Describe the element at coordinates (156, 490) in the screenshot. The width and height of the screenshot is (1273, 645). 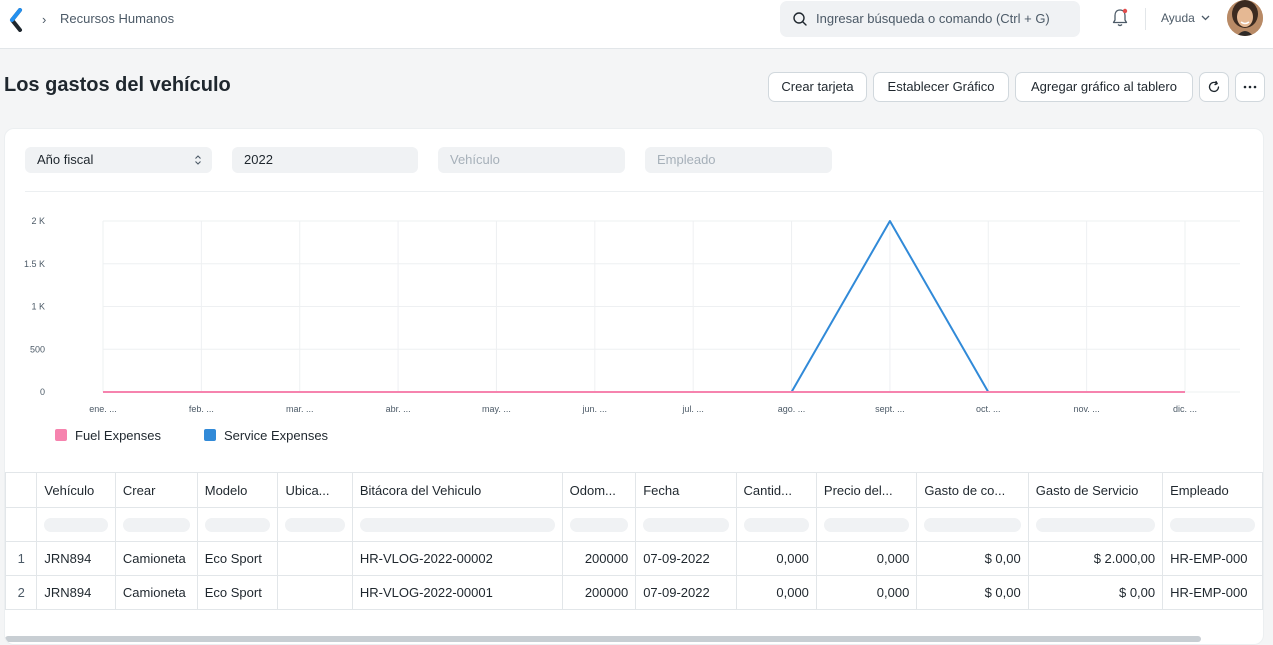
I see `column-header: Crear` at that location.